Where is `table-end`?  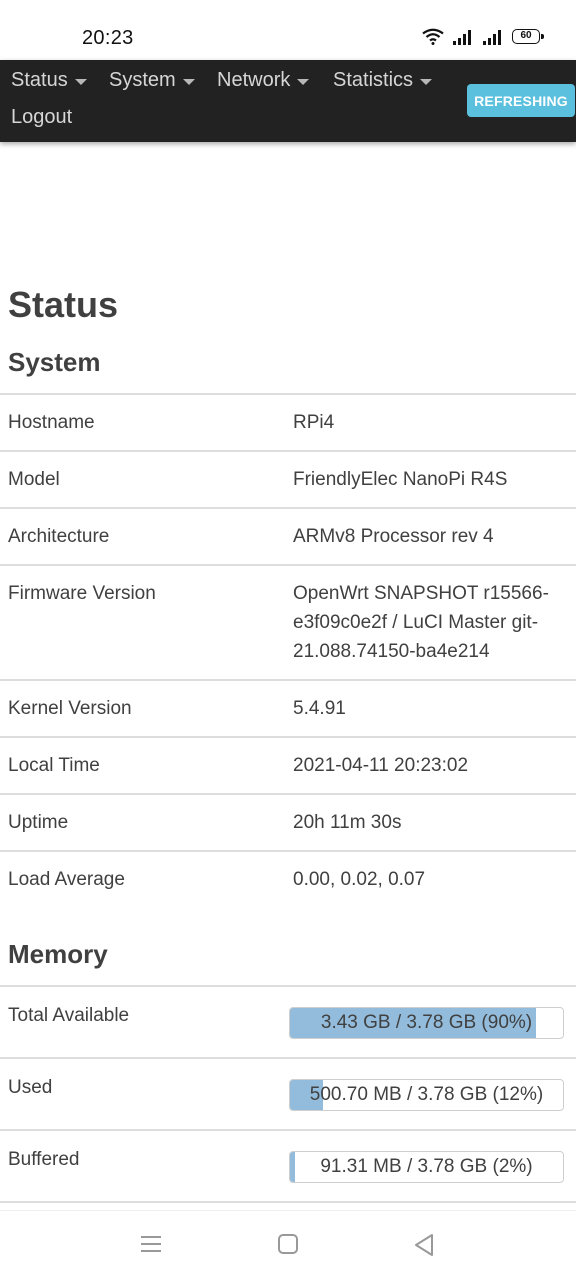
table-end is located at coordinates (288, 1202).